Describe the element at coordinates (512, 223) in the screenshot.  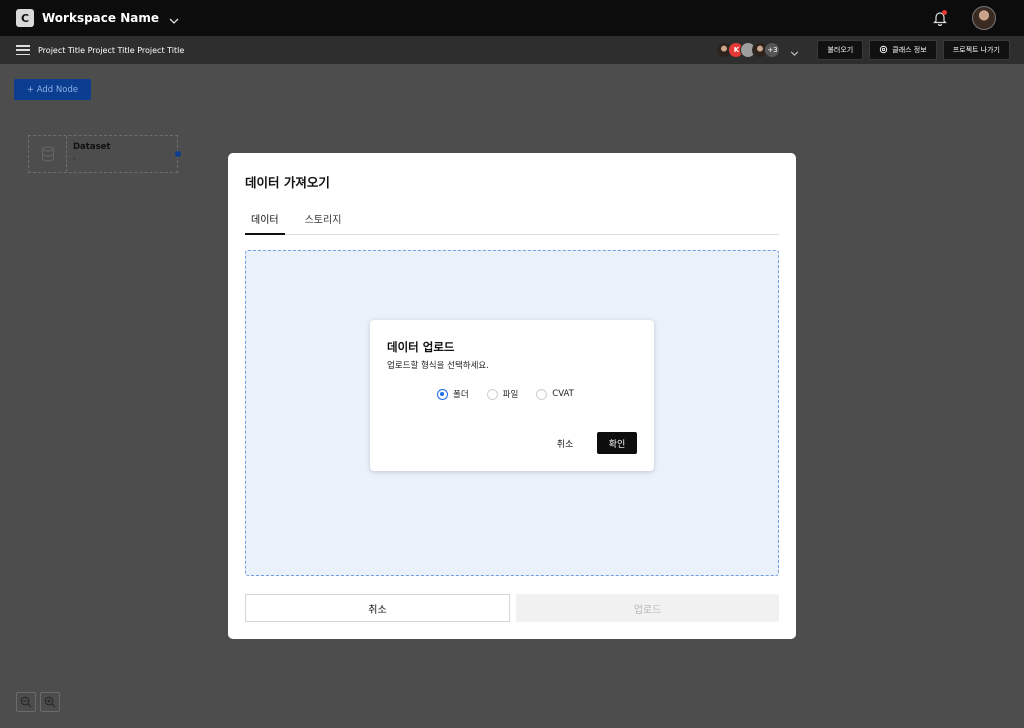
I see `modal-tabs: 데이터 스토리지` at that location.